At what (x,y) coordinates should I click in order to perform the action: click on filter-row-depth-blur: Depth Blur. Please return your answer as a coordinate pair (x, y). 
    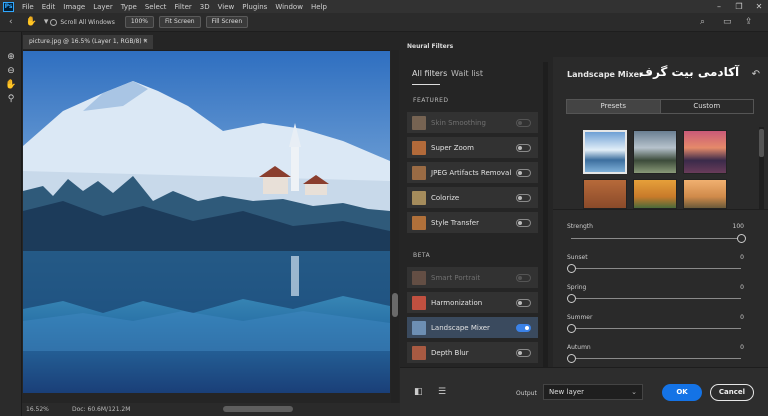
    Looking at the image, I should click on (472, 352).